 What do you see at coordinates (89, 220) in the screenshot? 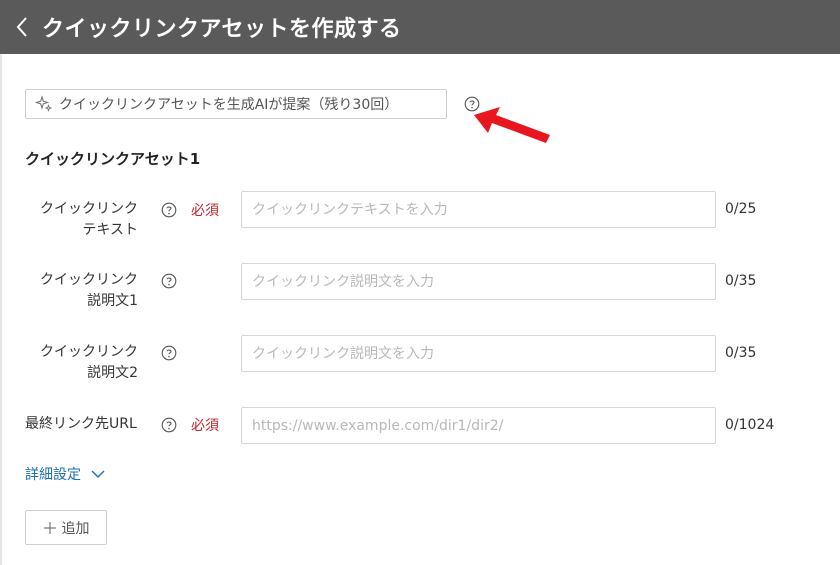
I see `field-label-quicklink-text: クイックリンク テキスト` at bounding box center [89, 220].